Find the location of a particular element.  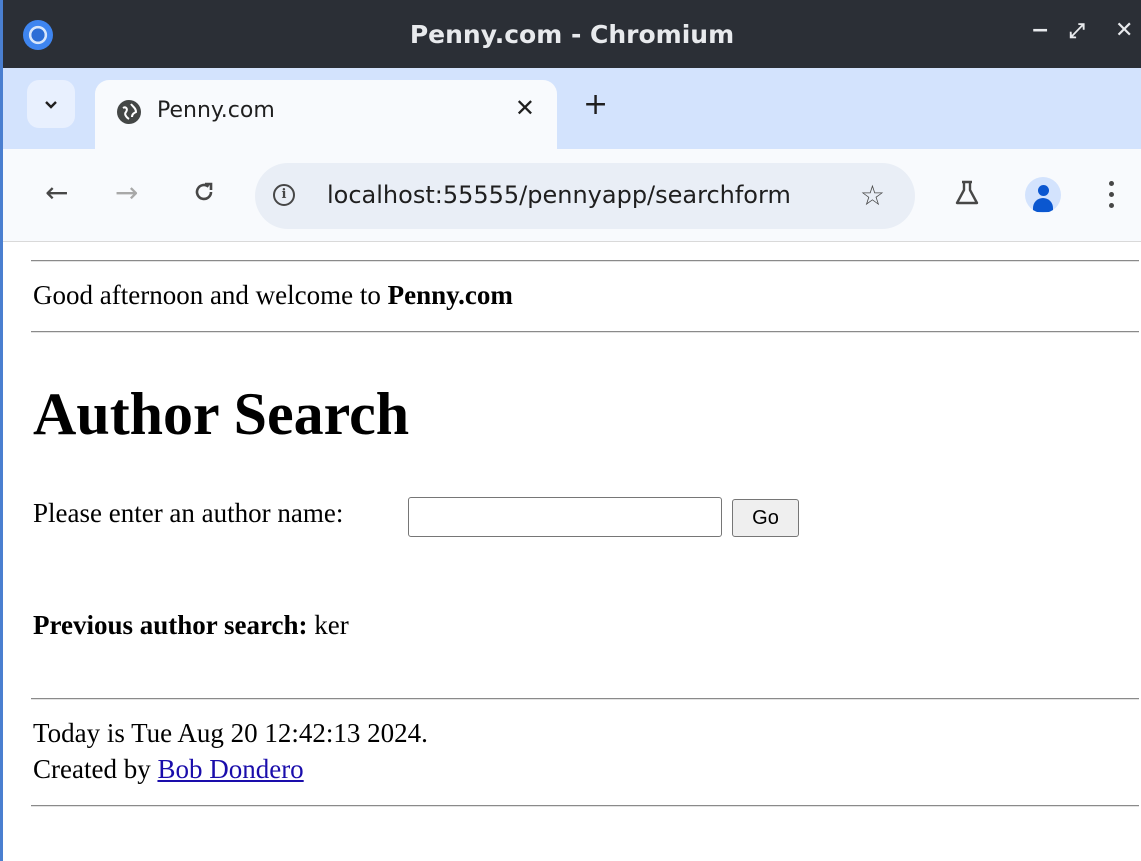

close-tab-icon: ✕ is located at coordinates (525, 108).